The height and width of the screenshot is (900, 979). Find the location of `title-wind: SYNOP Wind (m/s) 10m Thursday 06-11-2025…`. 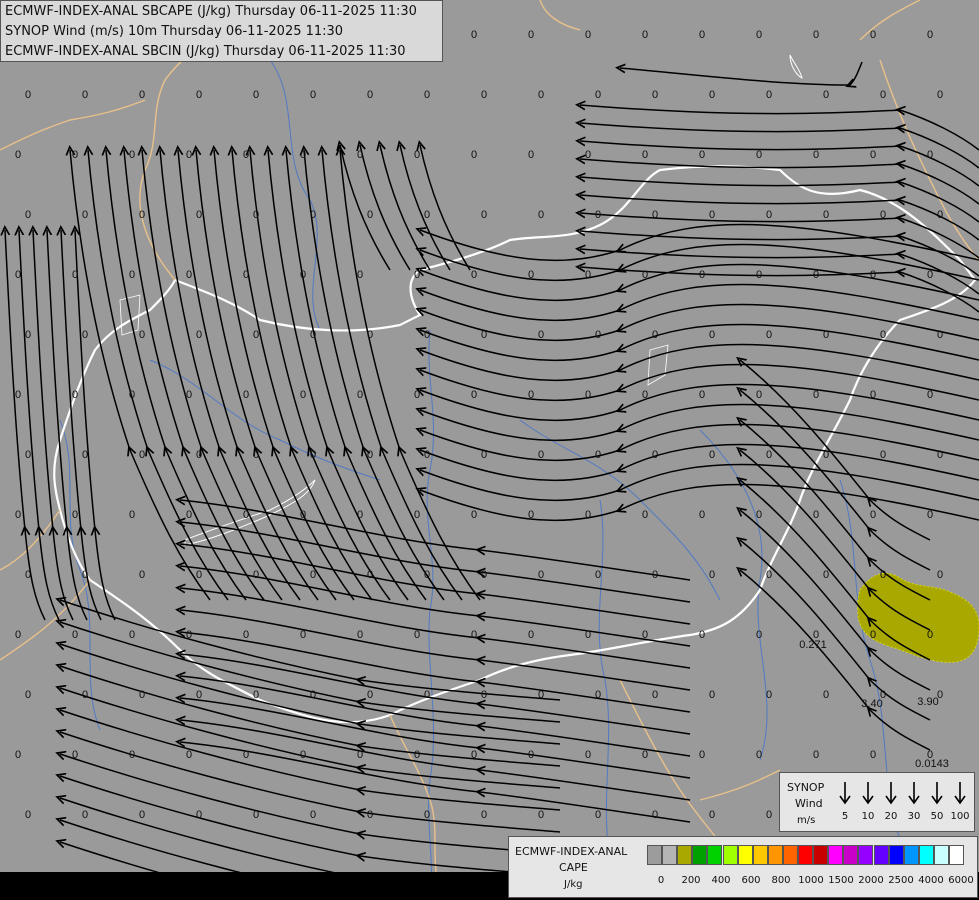

title-wind: SYNOP Wind (m/s) 10m Thursday 06-11-2025… is located at coordinates (174, 31).